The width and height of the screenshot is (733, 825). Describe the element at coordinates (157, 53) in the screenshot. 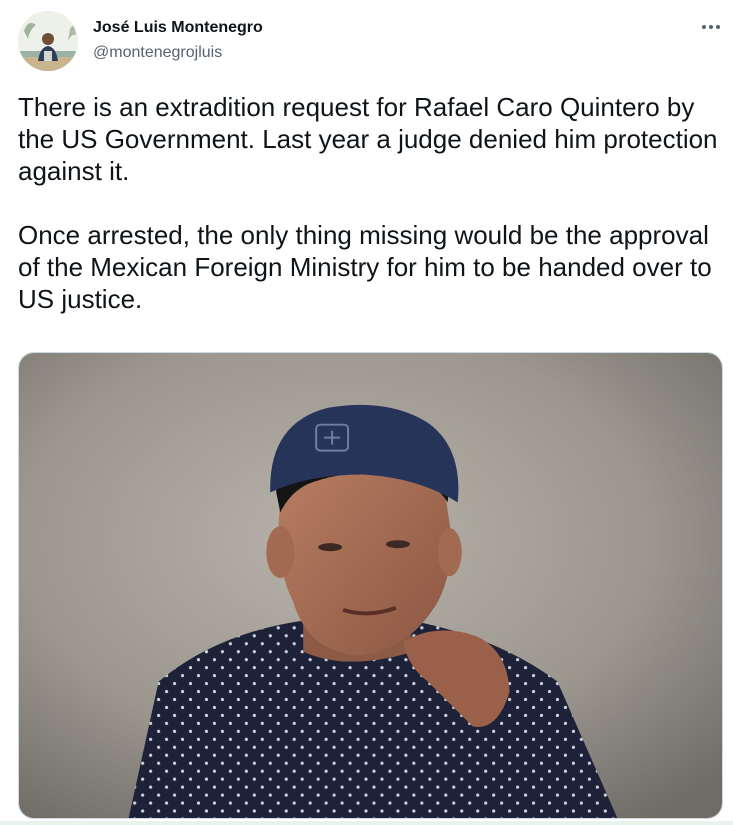

I see `author-handle: @montenegrojluis` at that location.